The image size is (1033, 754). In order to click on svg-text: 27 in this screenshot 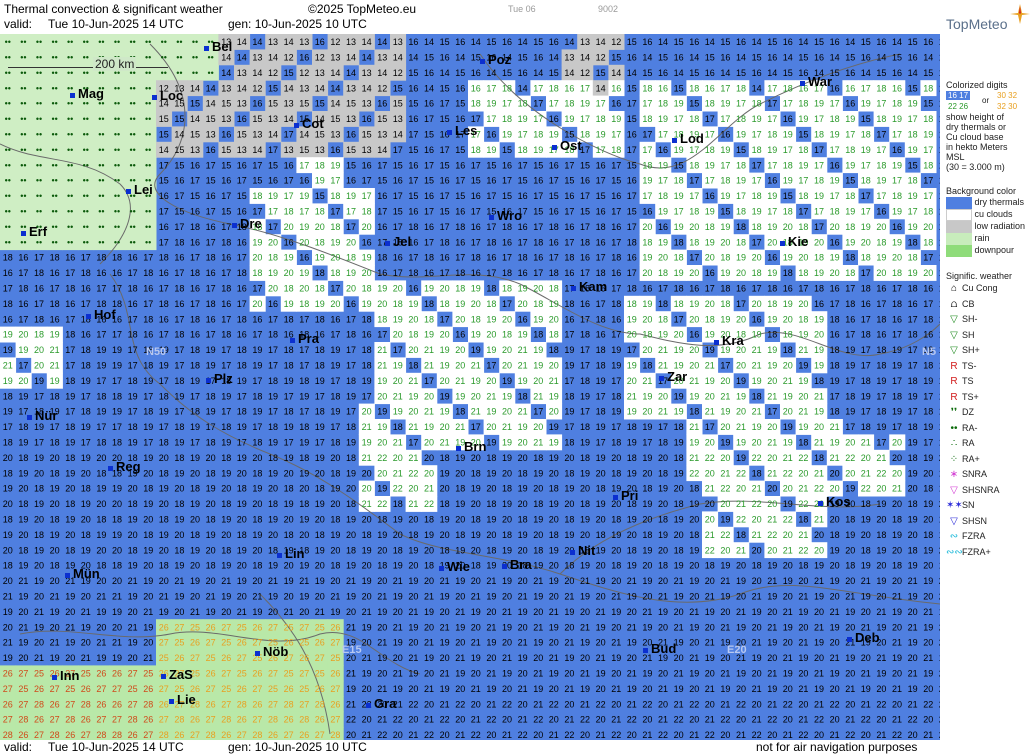, I will do `click(39, 735)`.